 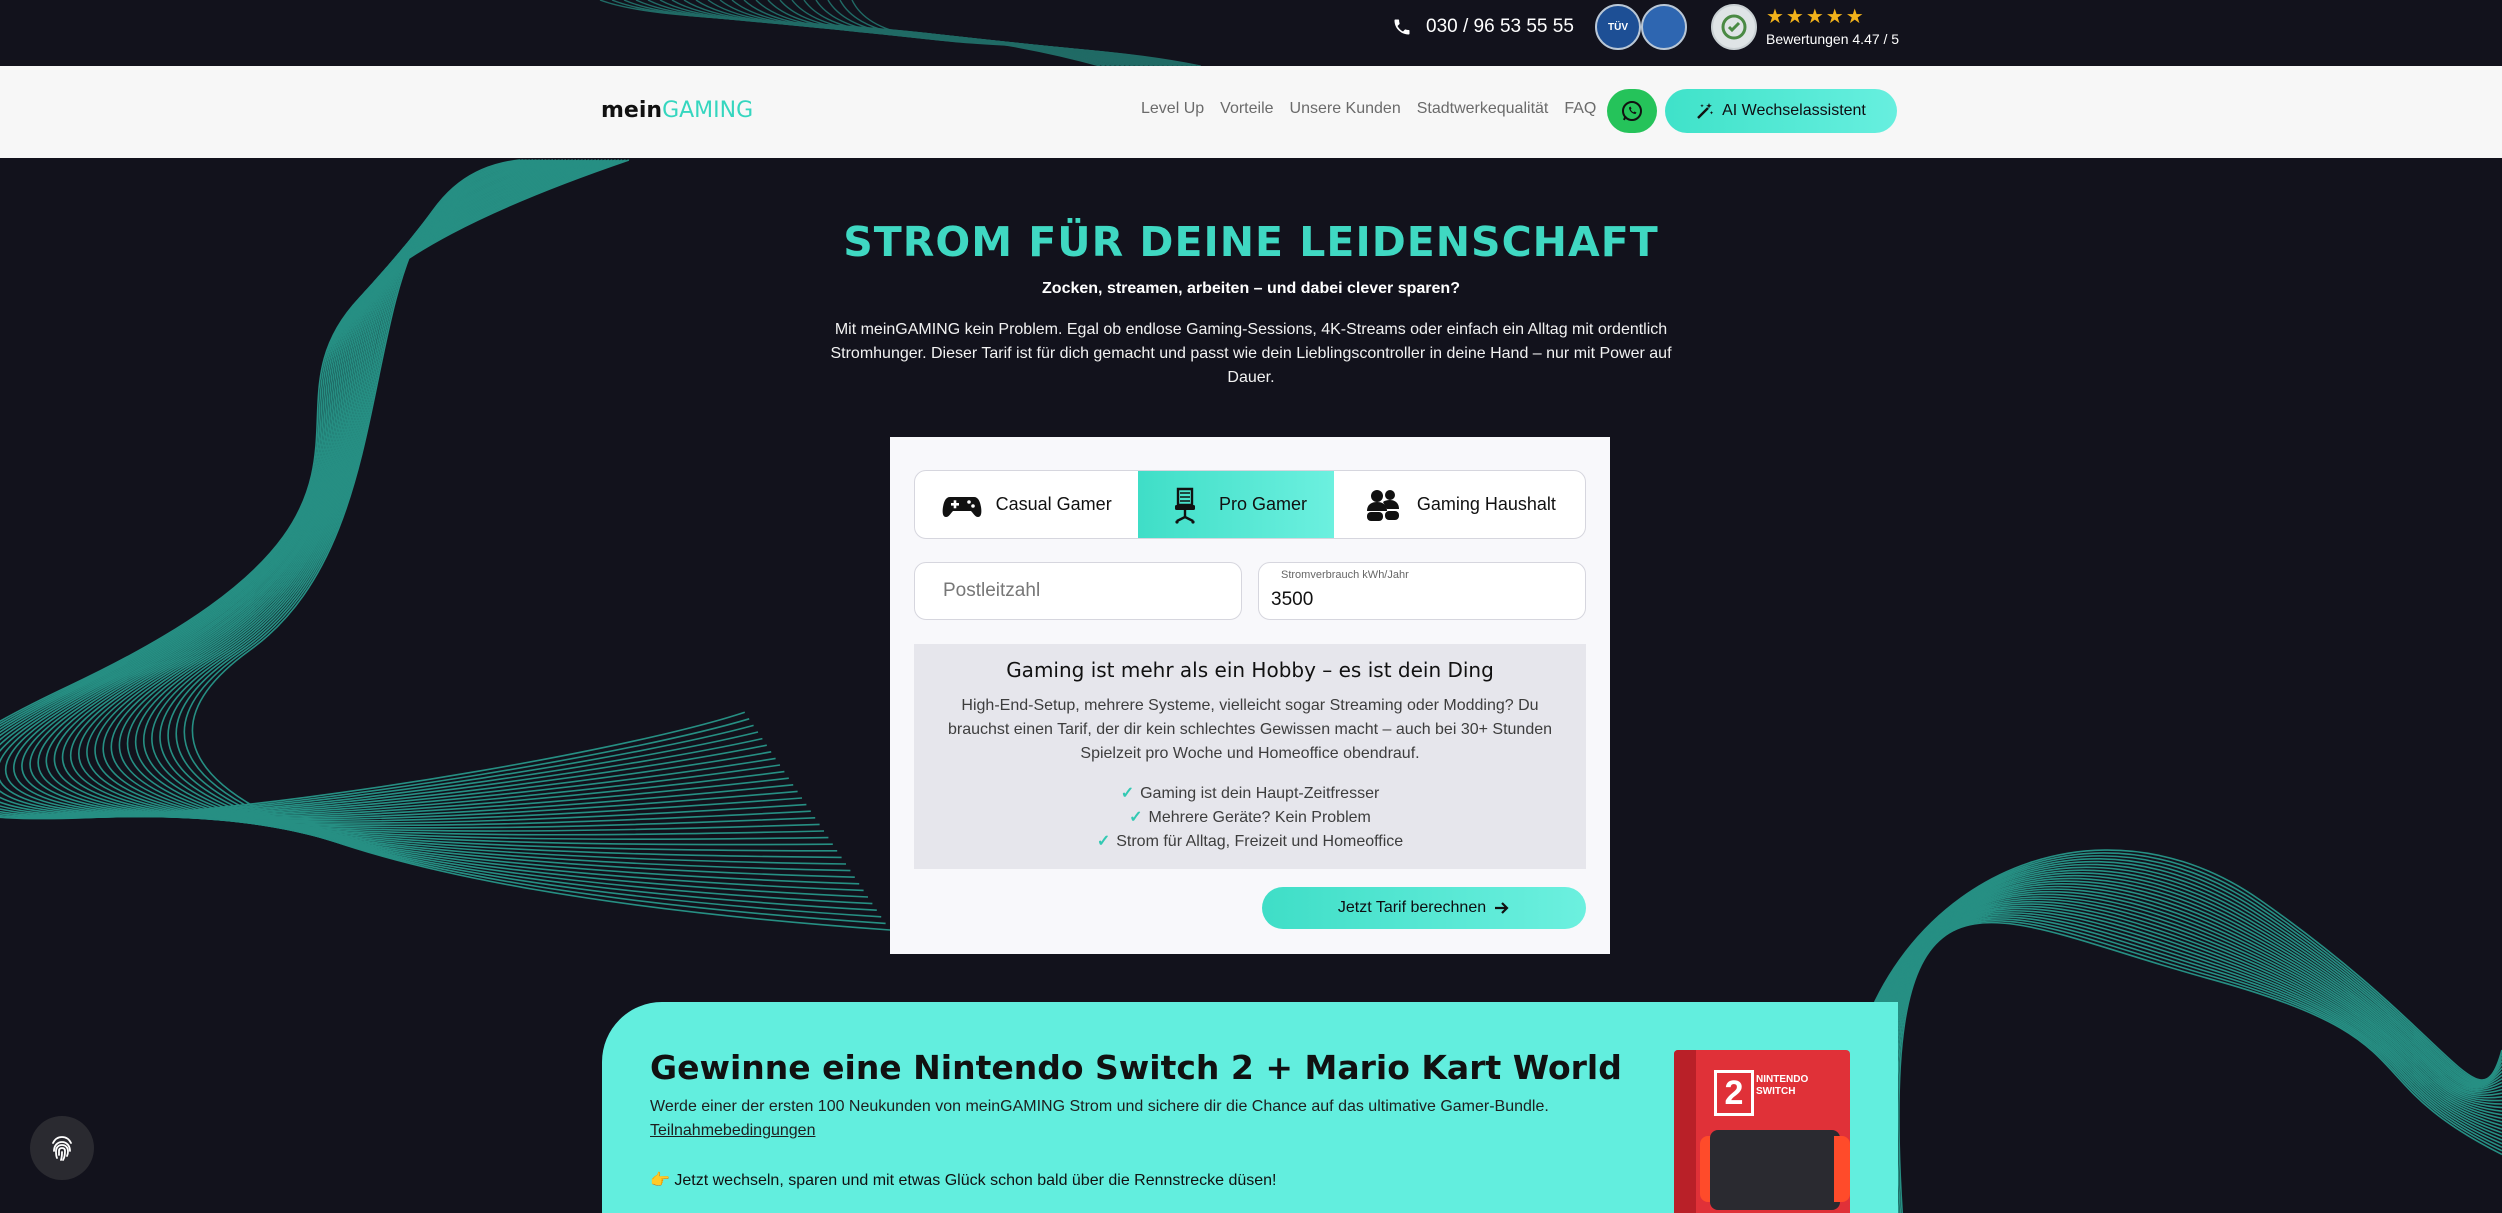 I want to click on phone-number: 030 / 96 53 55 55, so click(x=1500, y=26).